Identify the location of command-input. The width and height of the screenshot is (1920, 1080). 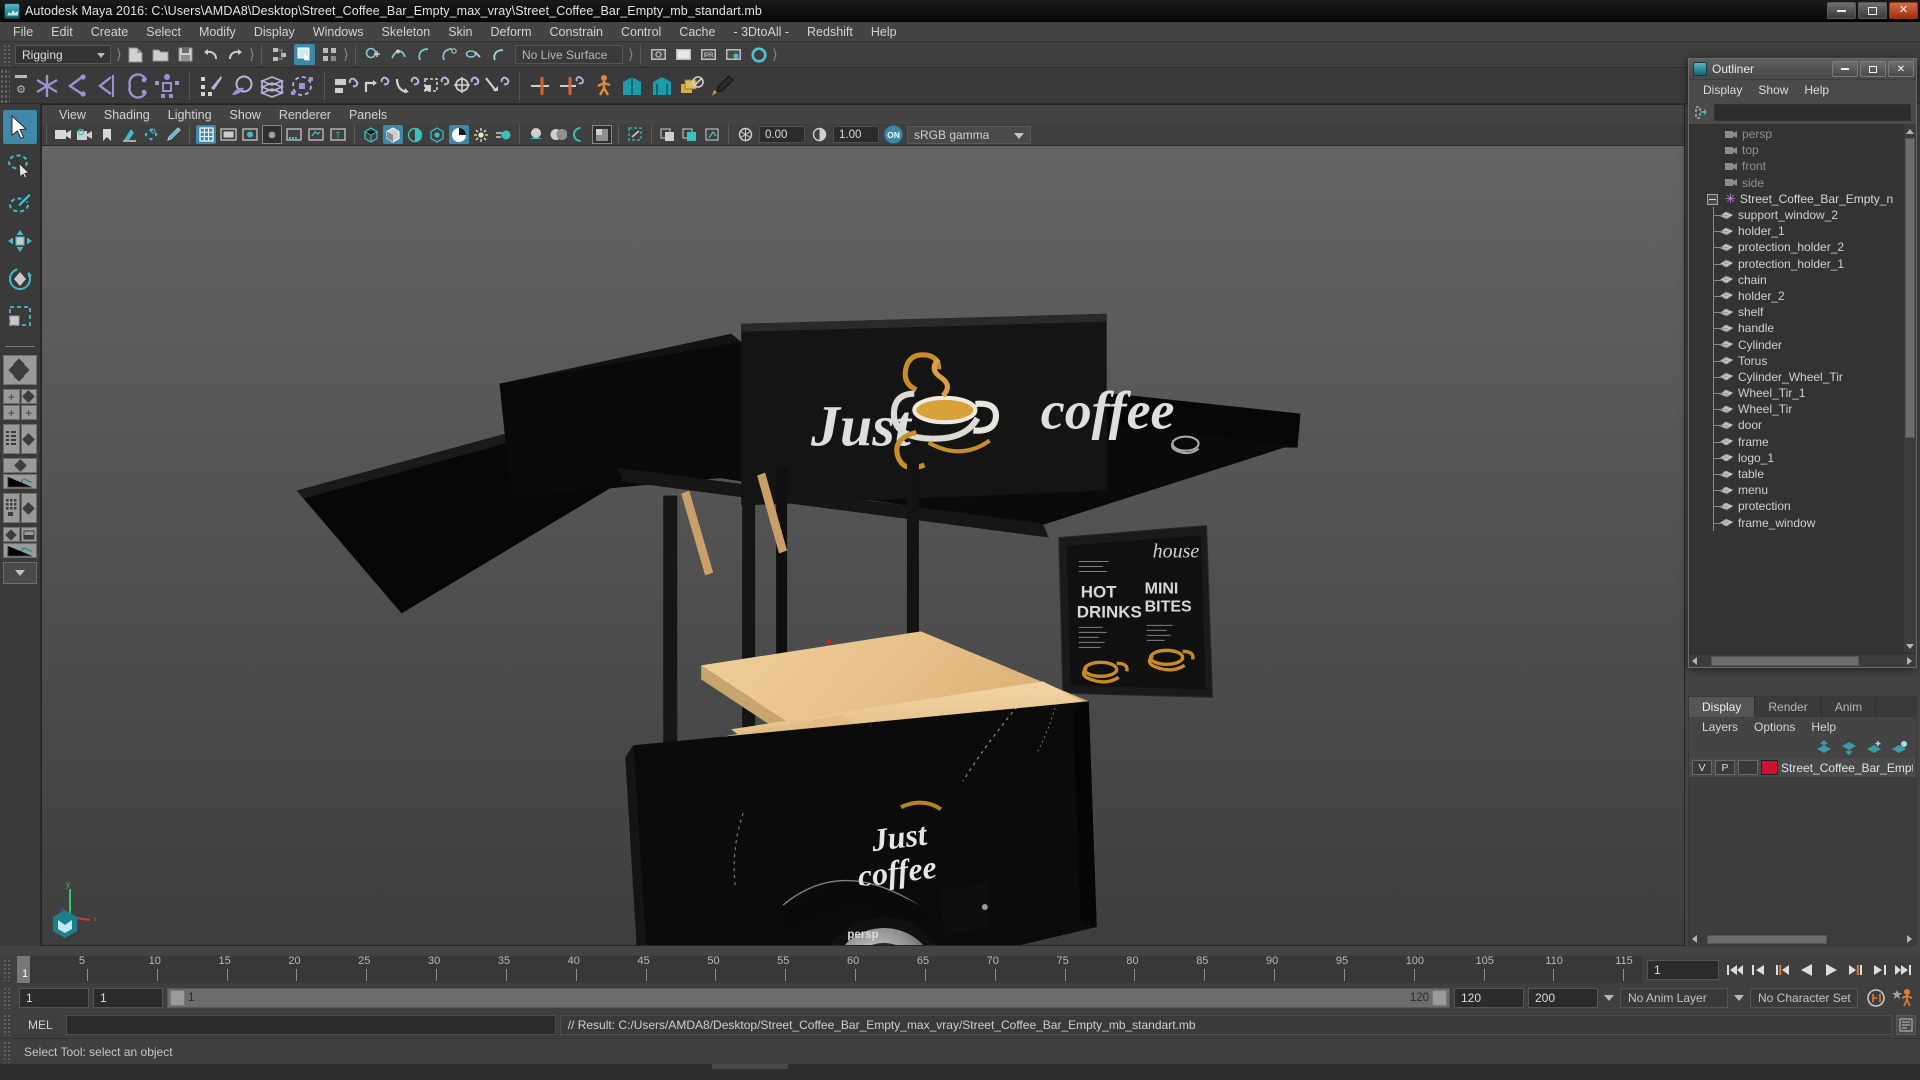
(310, 1024).